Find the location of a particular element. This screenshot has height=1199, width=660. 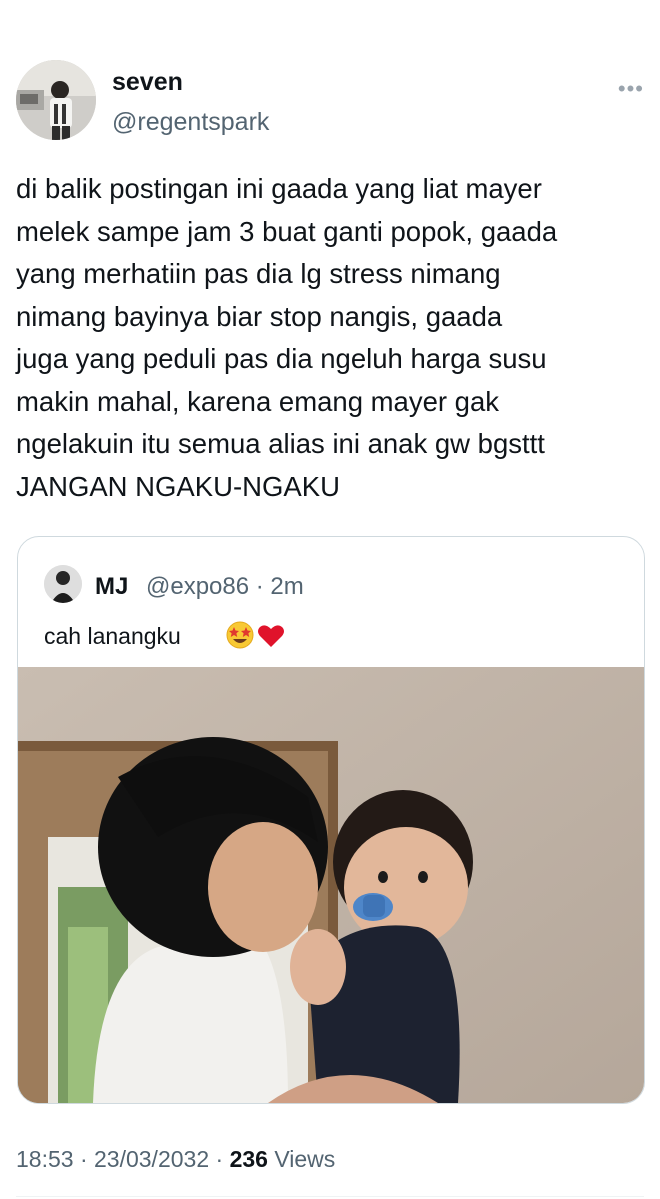

red-heart-emoji-icon is located at coordinates (271, 636).